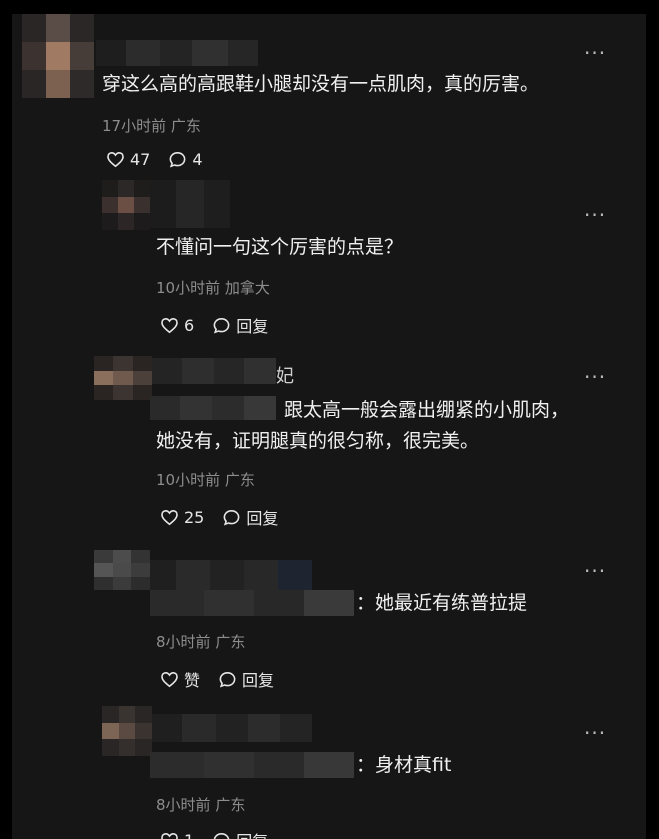 This screenshot has height=839, width=659. What do you see at coordinates (321, 84) in the screenshot?
I see `comment-text: 穿这么高的高跟鞋小腿却没有一点肌肉，真的厉害。` at bounding box center [321, 84].